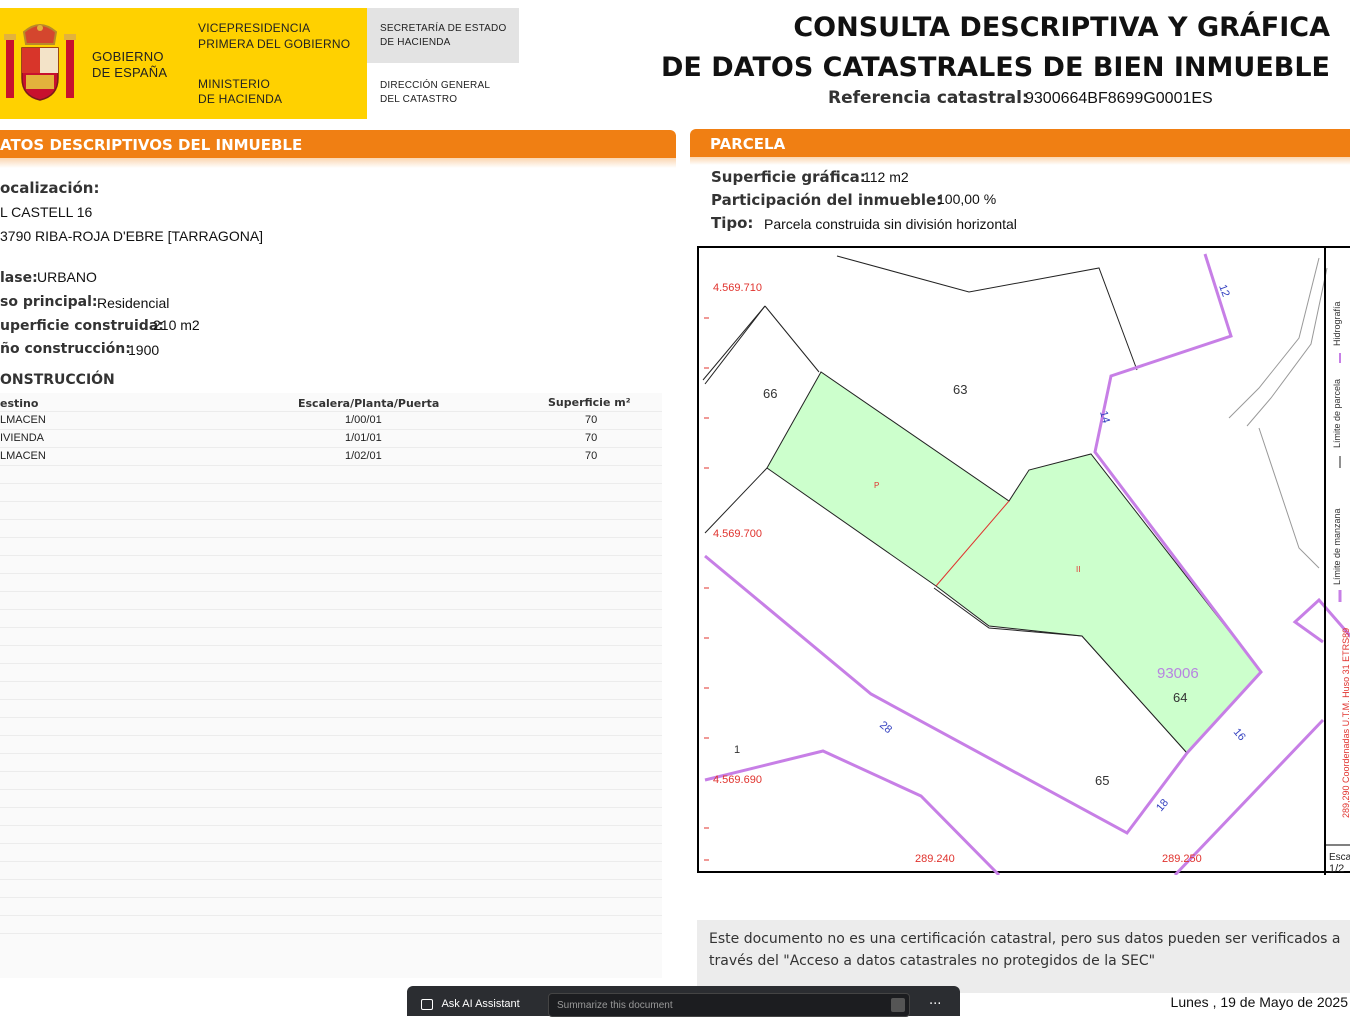 This screenshot has height=1017, width=1350. Describe the element at coordinates (369, 403) in the screenshot. I see `col-header-escalera: Escalera/Planta/Puerta` at that location.